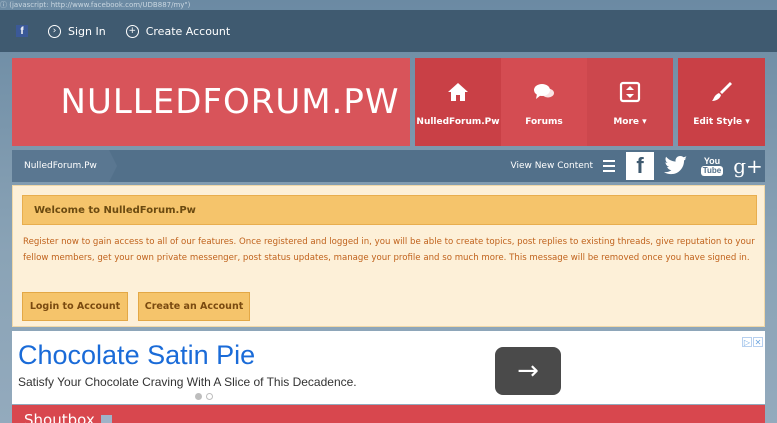 Image resolution: width=777 pixels, height=423 pixels. I want to click on ad-choices: ▷ ✕, so click(752, 342).